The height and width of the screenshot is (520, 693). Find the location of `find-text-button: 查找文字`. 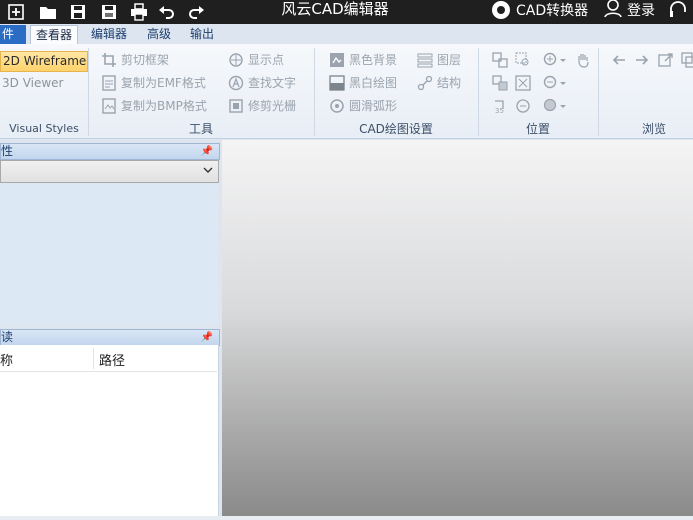

find-text-button: 查找文字 is located at coordinates (262, 83).